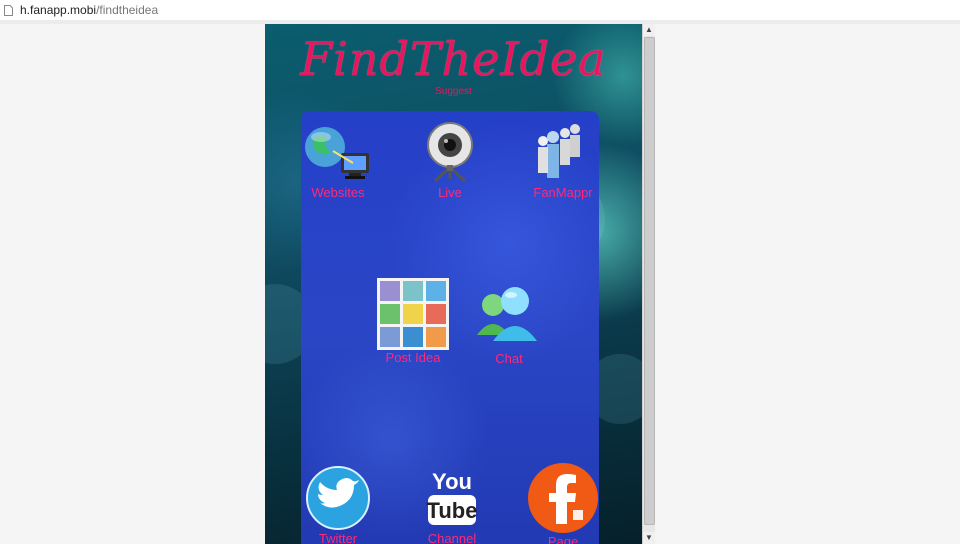 The height and width of the screenshot is (544, 960). What do you see at coordinates (338, 498) in the screenshot?
I see `twitter-bird-icon` at bounding box center [338, 498].